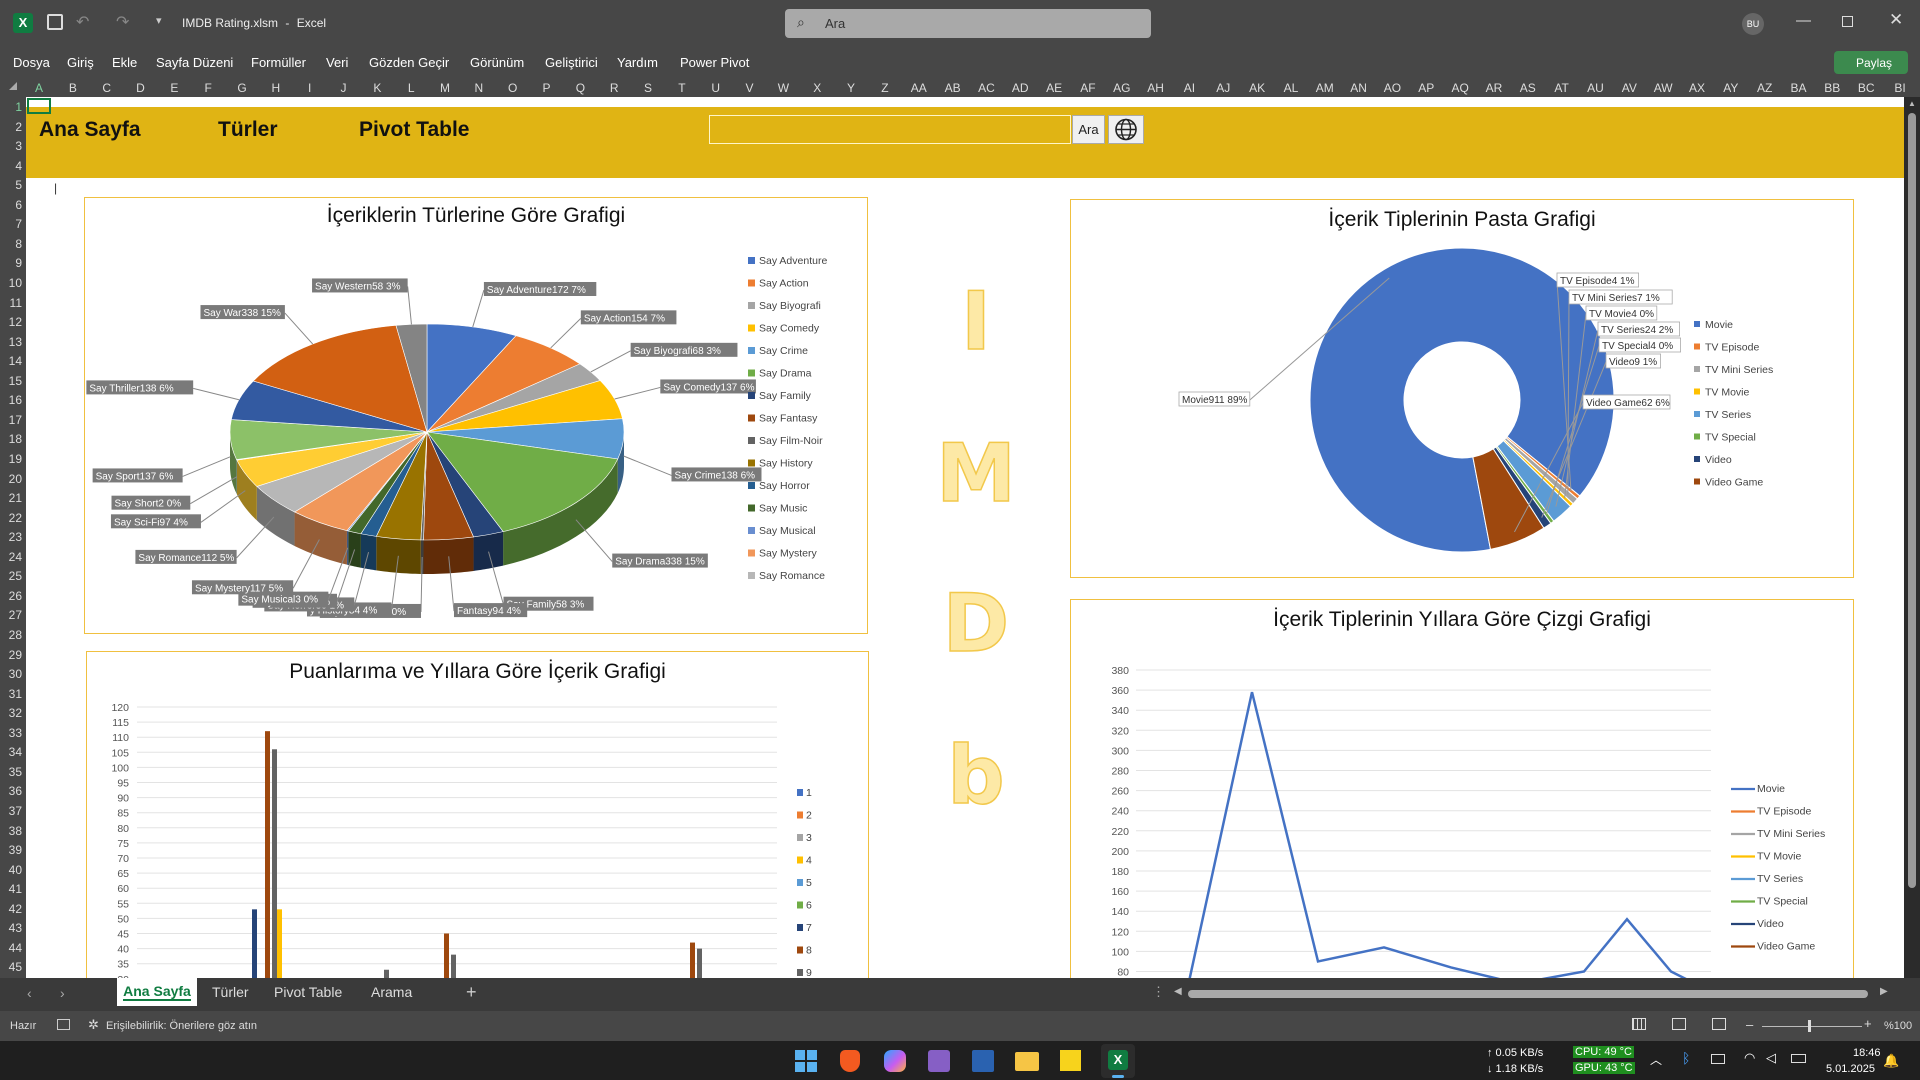  Describe the element at coordinates (1866, 88) in the screenshot. I see `column-header-bc: BC` at that location.